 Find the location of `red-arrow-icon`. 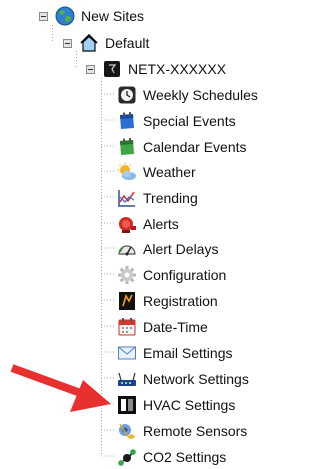

red-arrow-icon is located at coordinates (60, 388).